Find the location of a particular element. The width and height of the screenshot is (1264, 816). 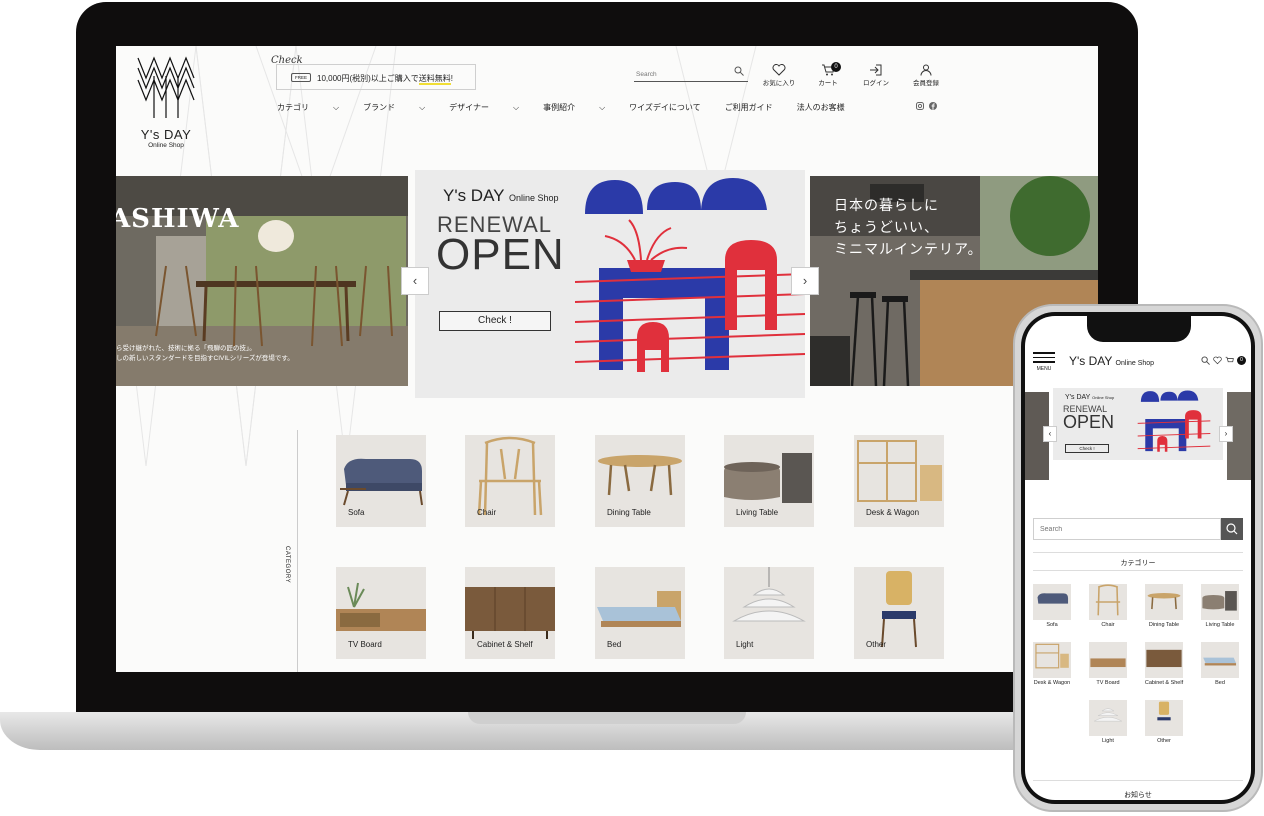

slide-check-button: Check ! is located at coordinates (495, 321).